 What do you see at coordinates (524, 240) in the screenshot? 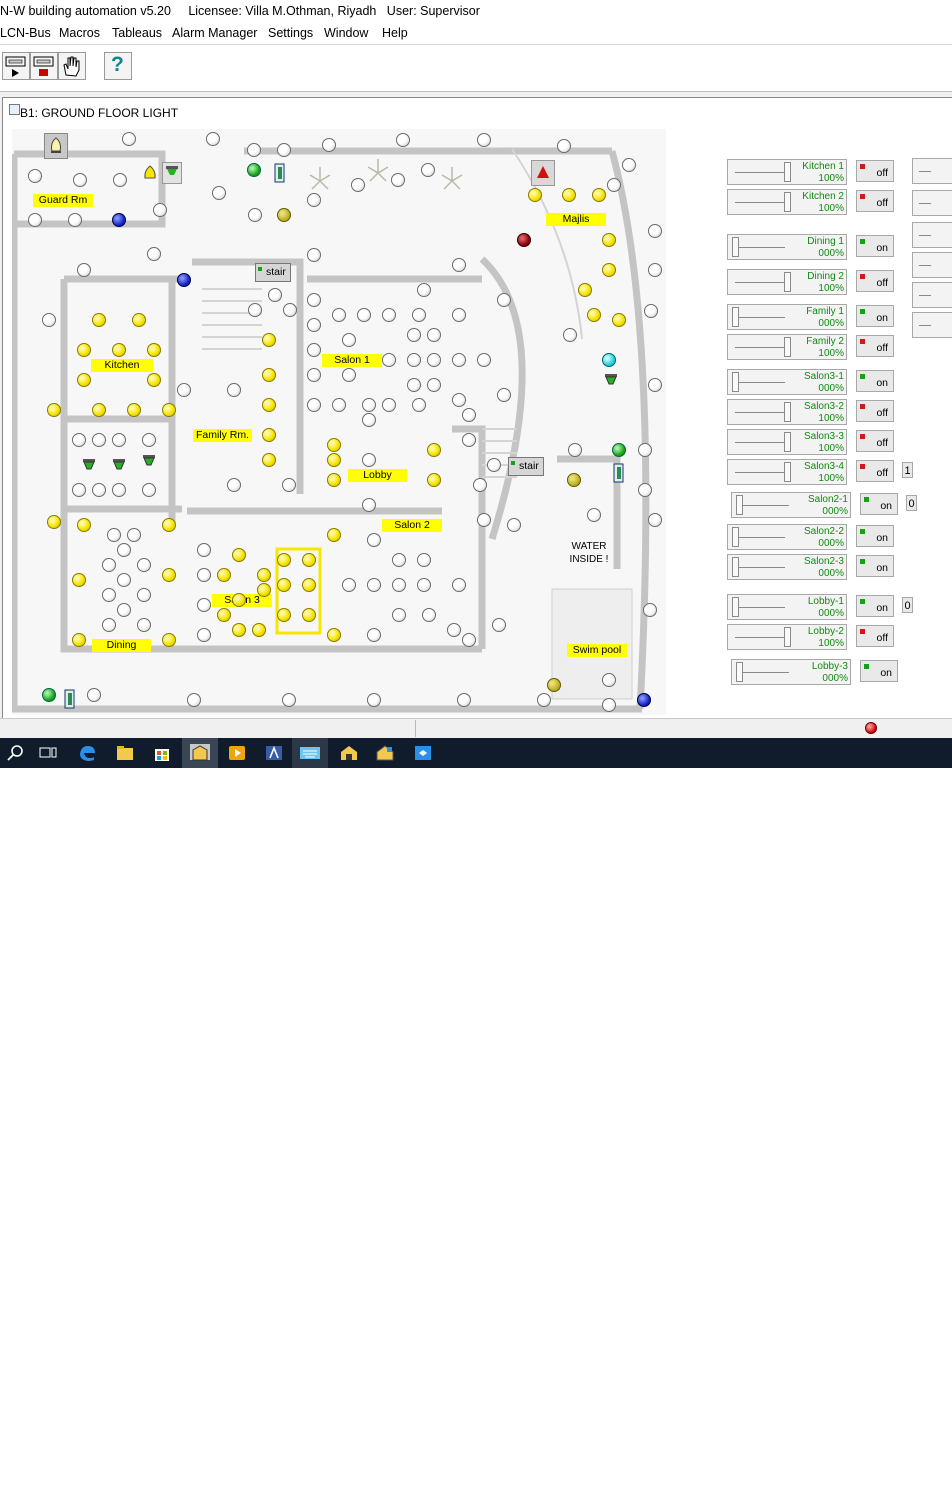
I see `status-lamp-red` at bounding box center [524, 240].